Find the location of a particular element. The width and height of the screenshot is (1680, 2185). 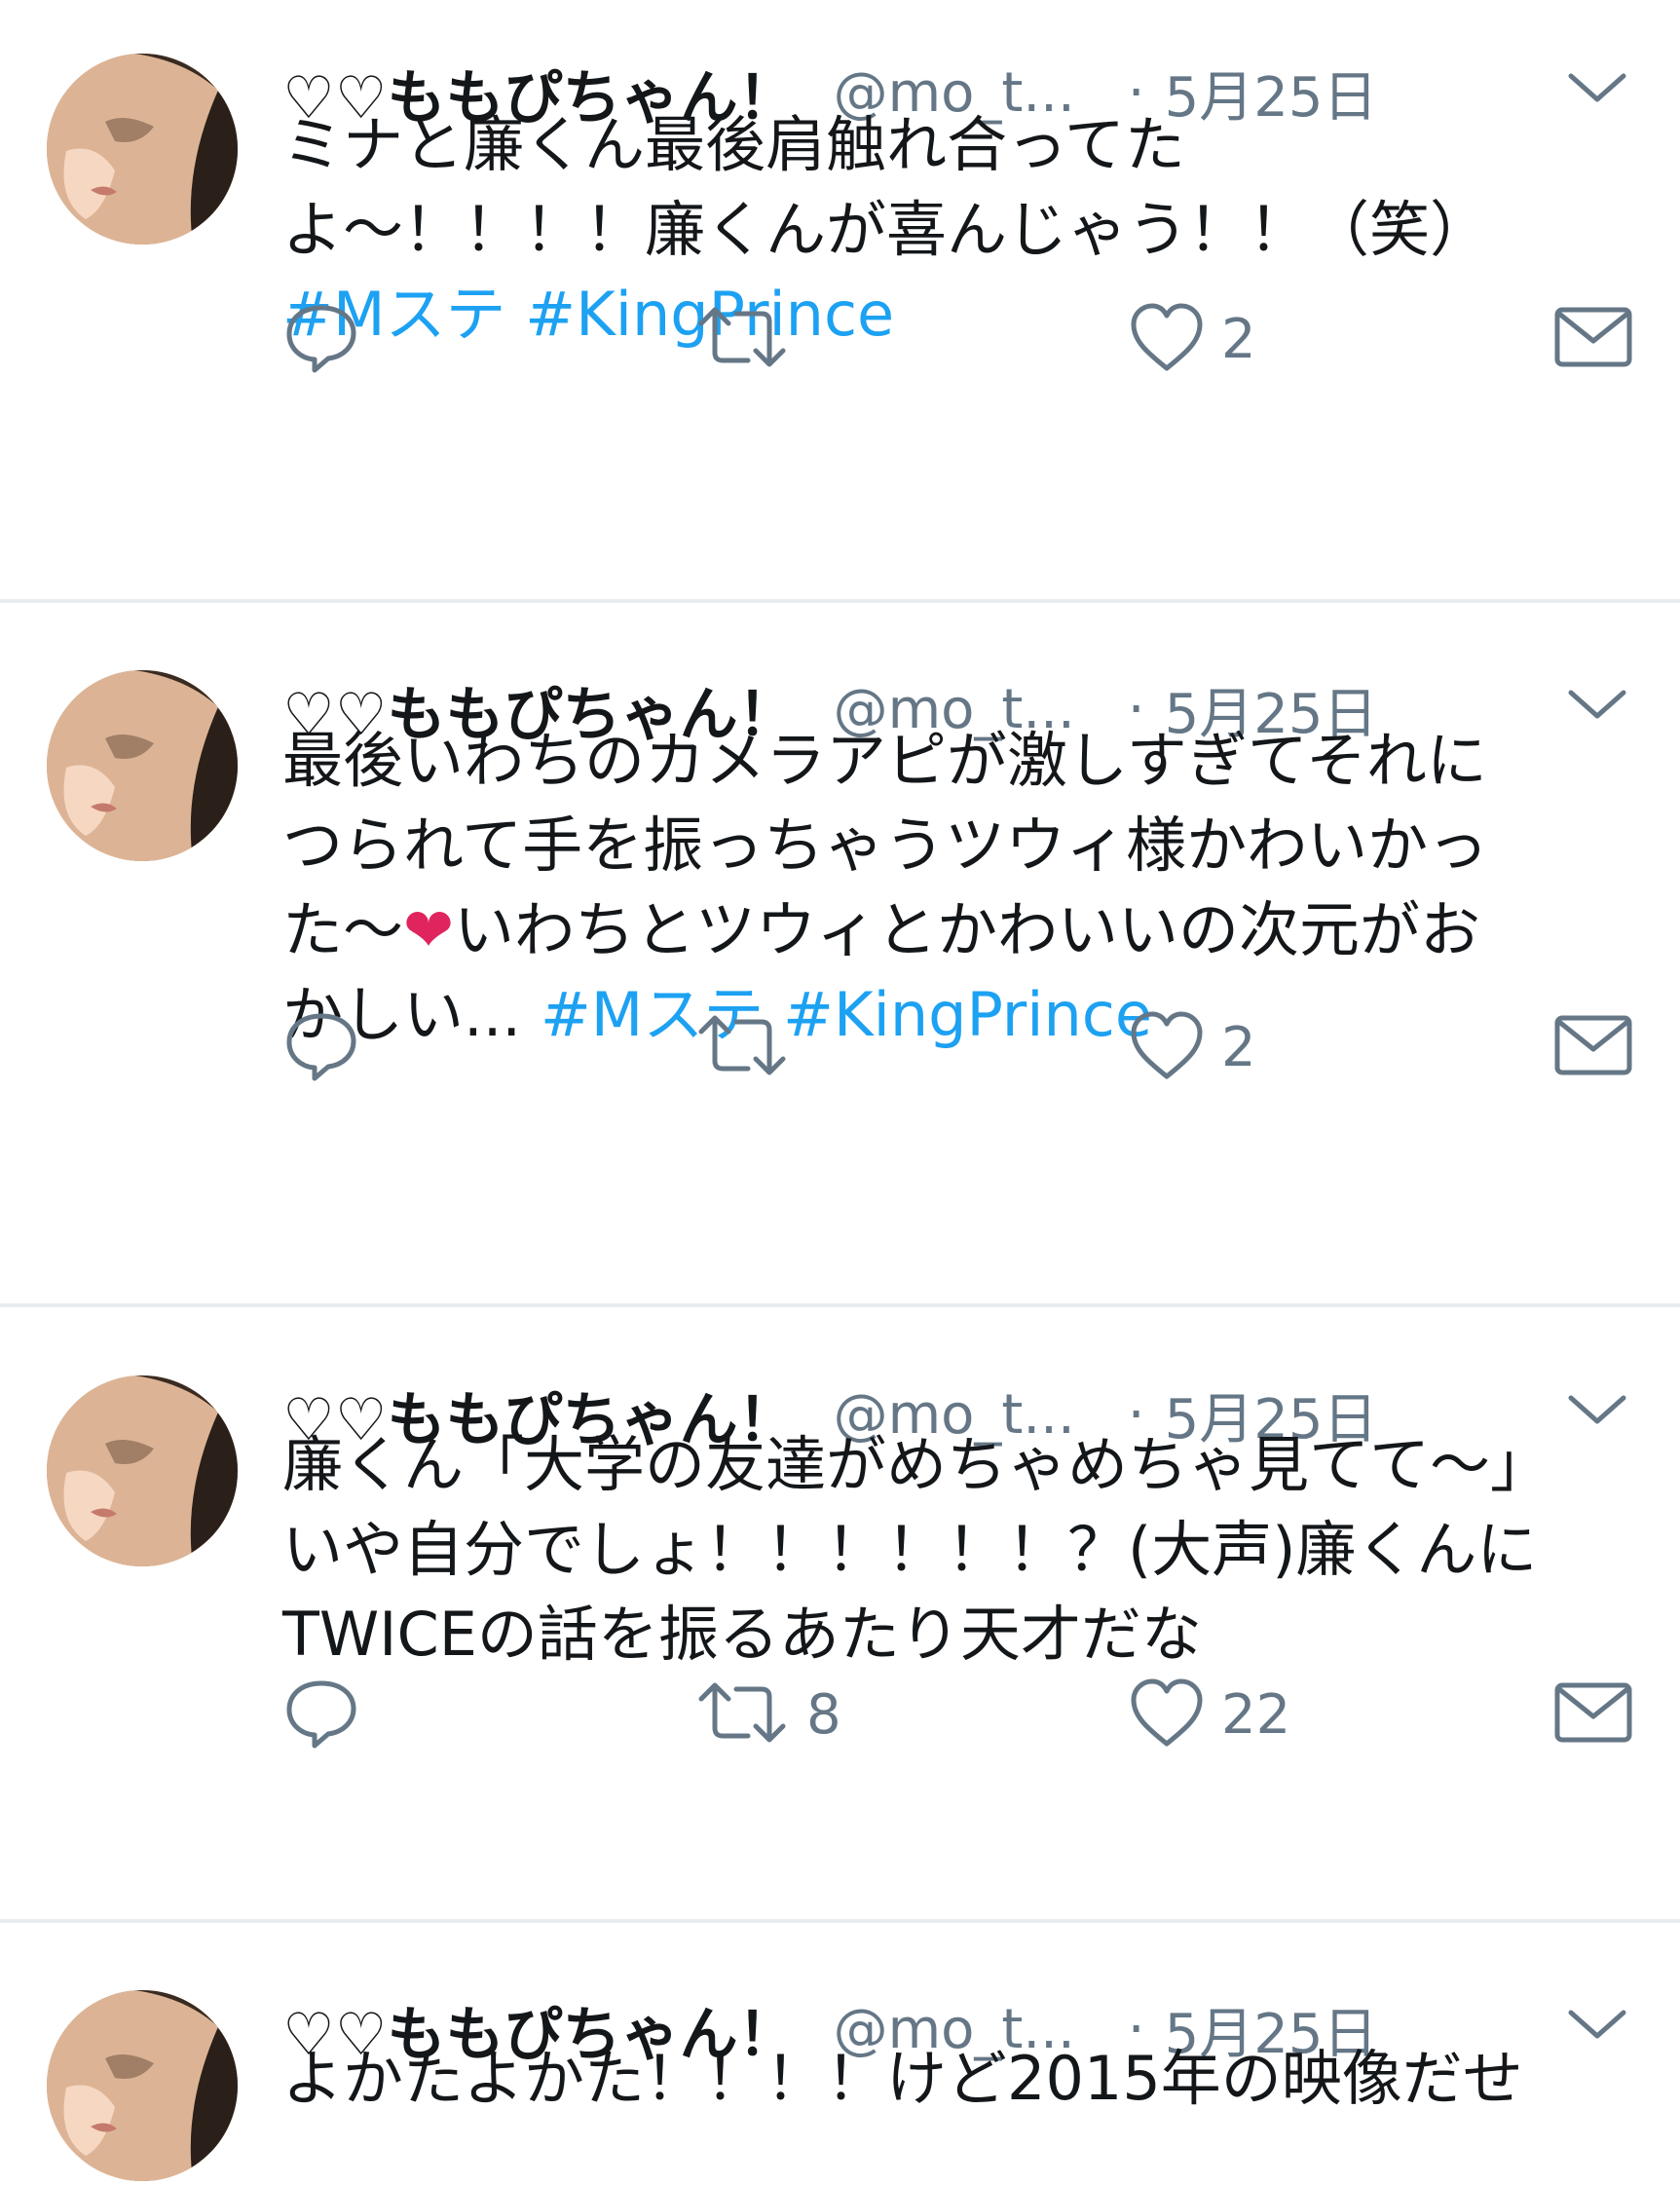

text-segment: いや自分でしょ！！！！！！？(大声)廉くんに is located at coordinates (910, 1549).